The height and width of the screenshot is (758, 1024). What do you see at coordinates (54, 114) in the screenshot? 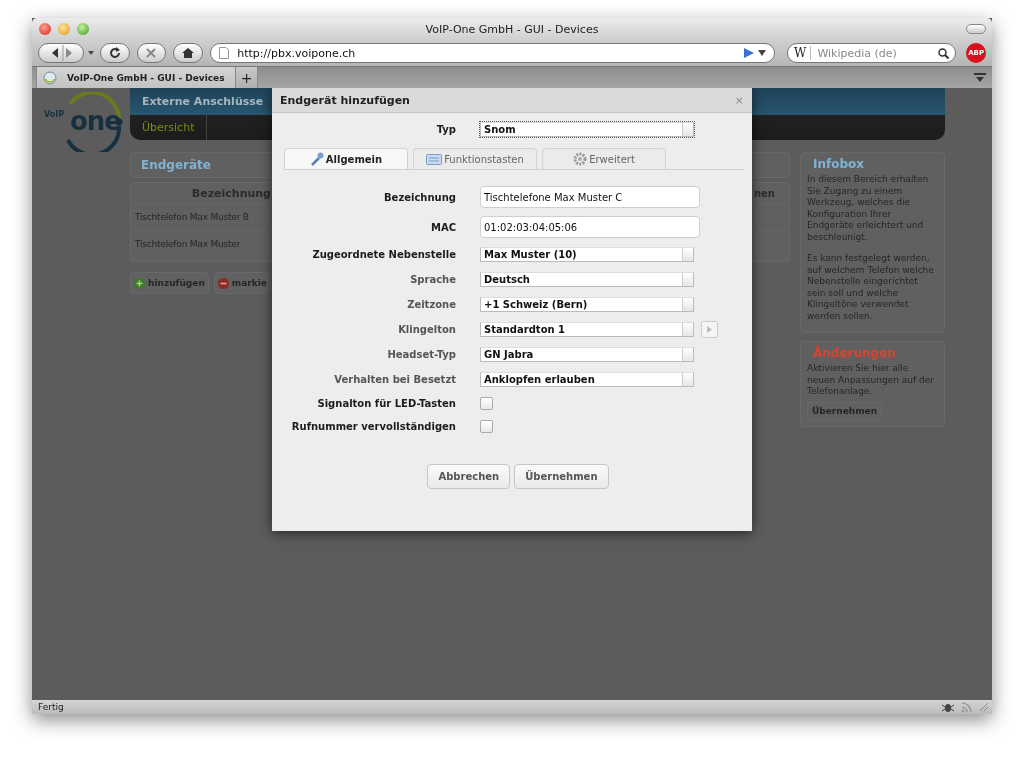
I see `logo-text: VoIP` at bounding box center [54, 114].